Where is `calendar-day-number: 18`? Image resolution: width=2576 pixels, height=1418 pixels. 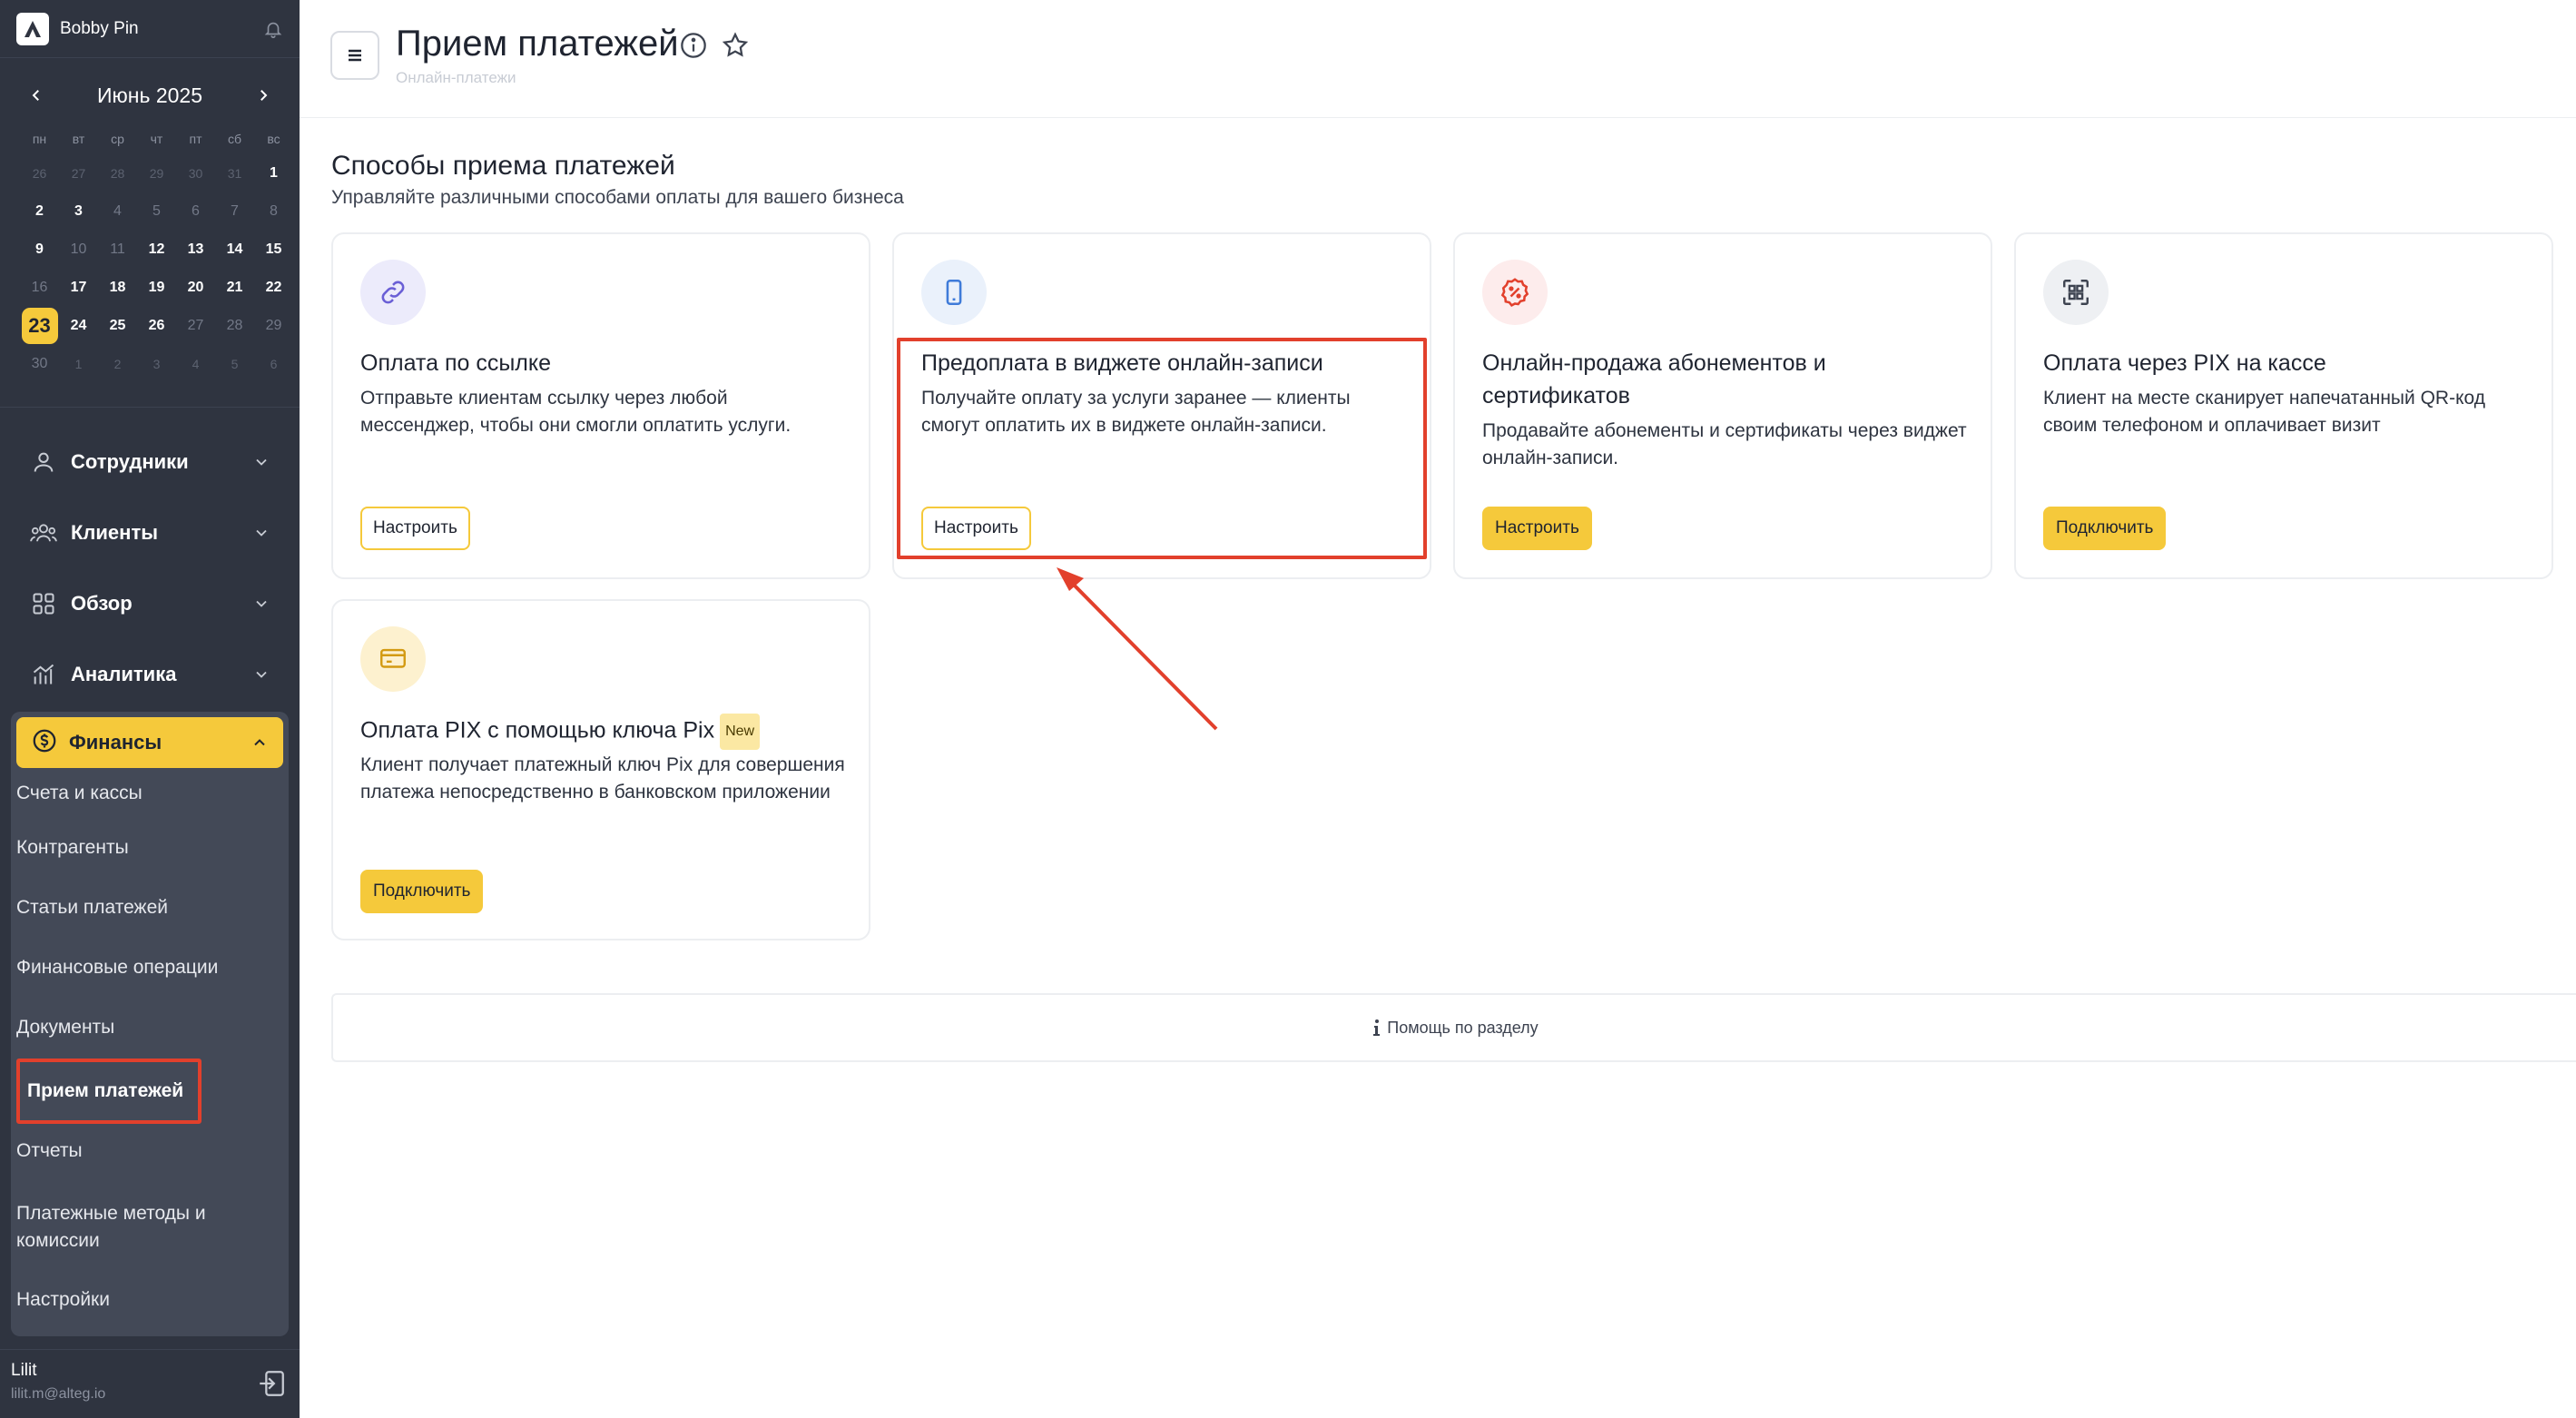
calendar-day-number: 18 is located at coordinates (117, 288).